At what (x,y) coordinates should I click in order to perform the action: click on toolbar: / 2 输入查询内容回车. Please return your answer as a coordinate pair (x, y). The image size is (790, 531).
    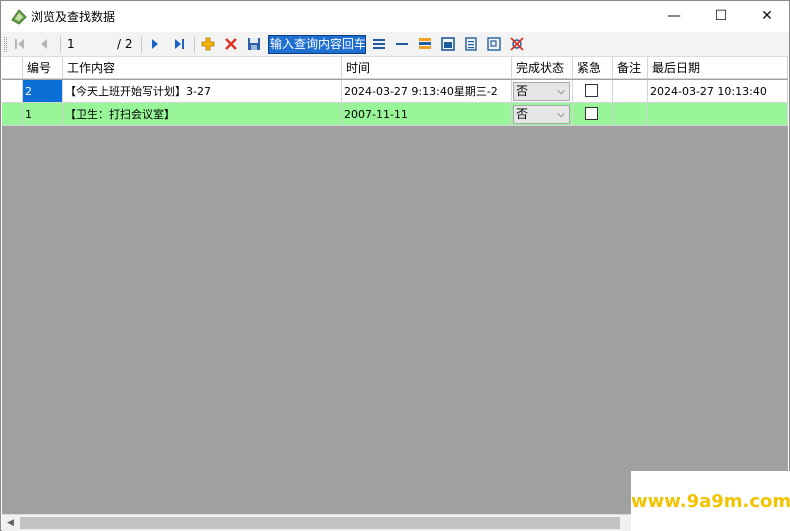
    Looking at the image, I should click on (395, 44).